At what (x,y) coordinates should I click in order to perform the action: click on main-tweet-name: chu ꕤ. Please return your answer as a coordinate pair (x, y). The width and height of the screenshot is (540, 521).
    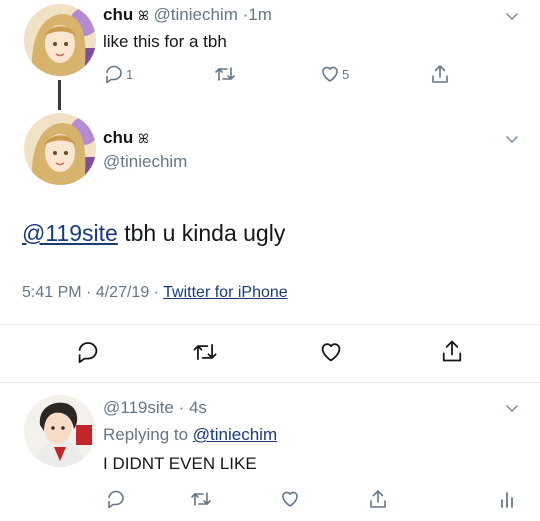
    Looking at the image, I should click on (126, 138).